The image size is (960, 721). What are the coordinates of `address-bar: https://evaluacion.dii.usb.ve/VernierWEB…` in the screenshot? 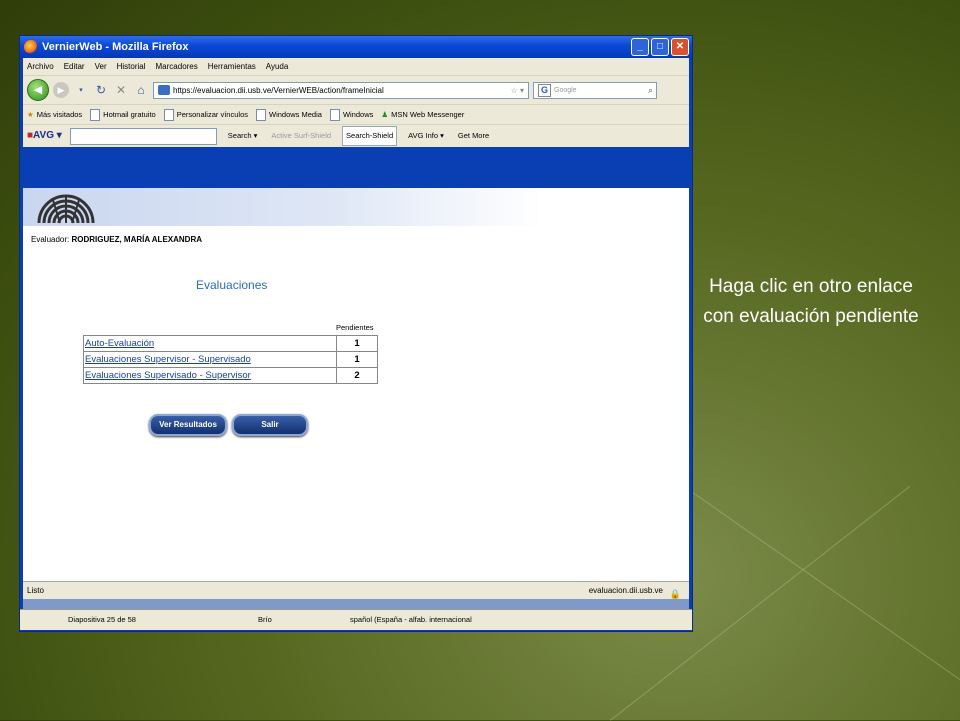 It's located at (341, 90).